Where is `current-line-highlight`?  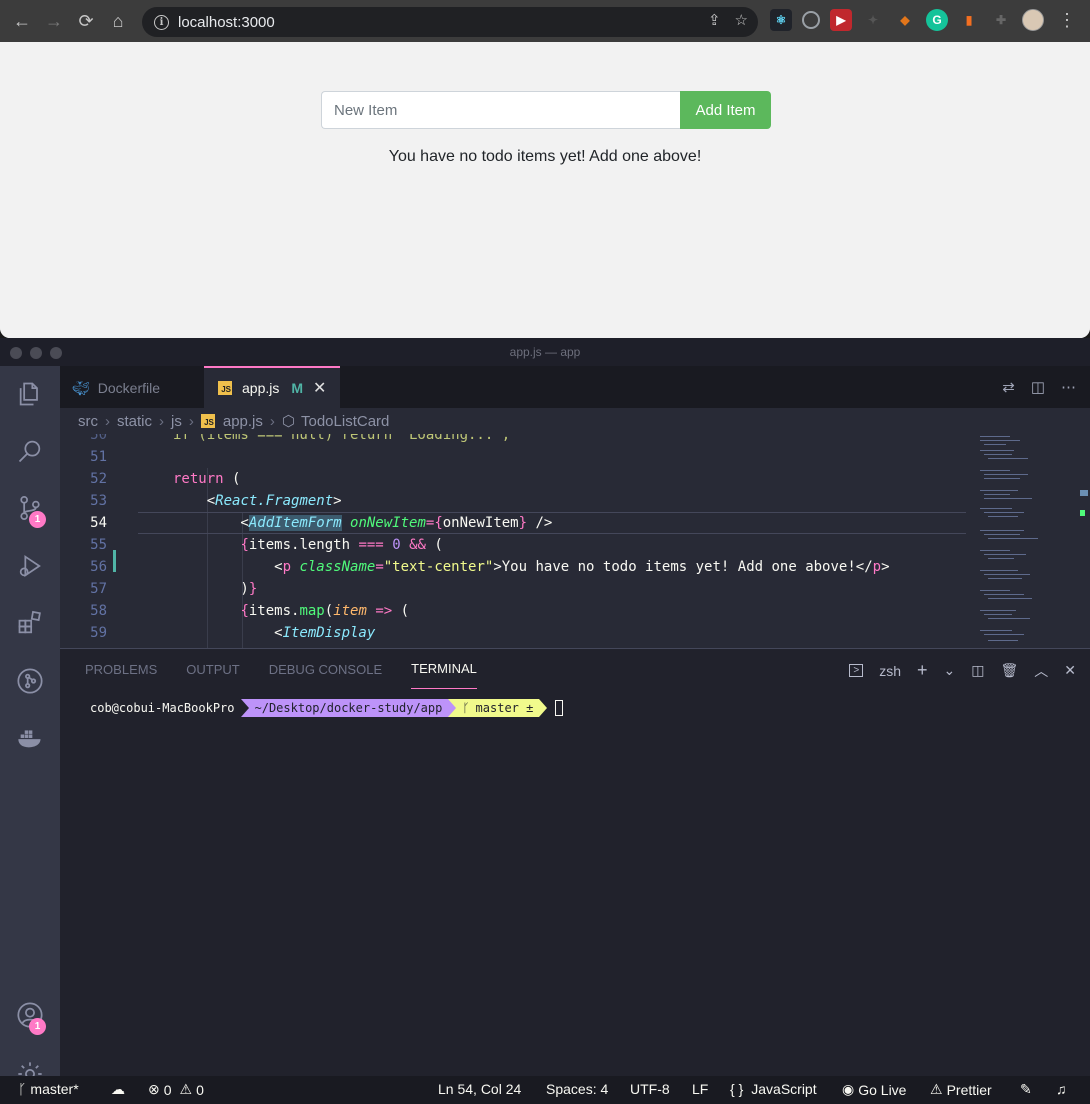
current-line-highlight is located at coordinates (552, 523).